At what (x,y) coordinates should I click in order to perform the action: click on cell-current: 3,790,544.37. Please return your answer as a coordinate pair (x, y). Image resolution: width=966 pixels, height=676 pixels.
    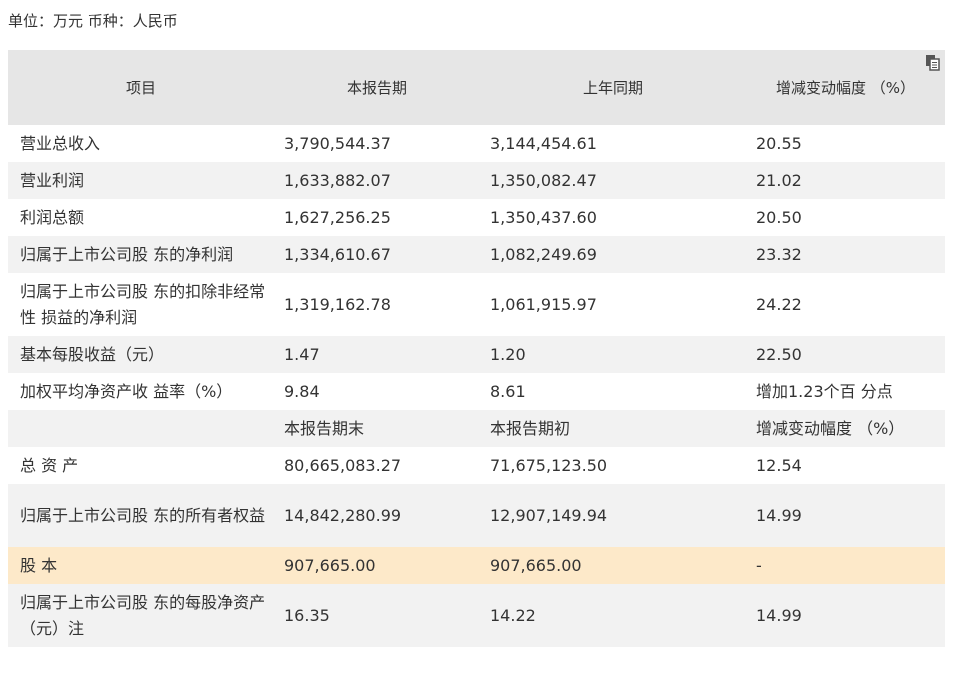
    Looking at the image, I should click on (337, 143).